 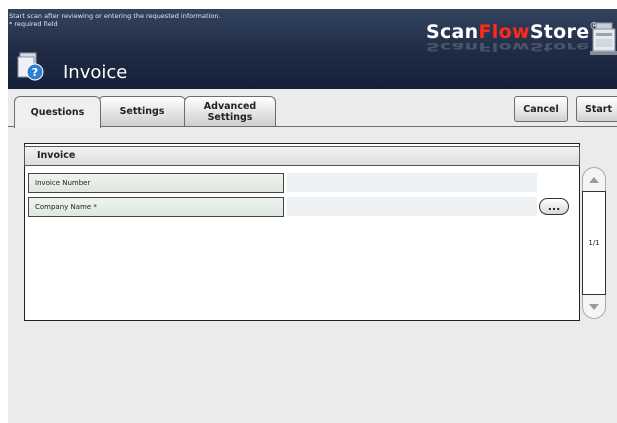 I want to click on scroll-down-button, so click(x=594, y=307).